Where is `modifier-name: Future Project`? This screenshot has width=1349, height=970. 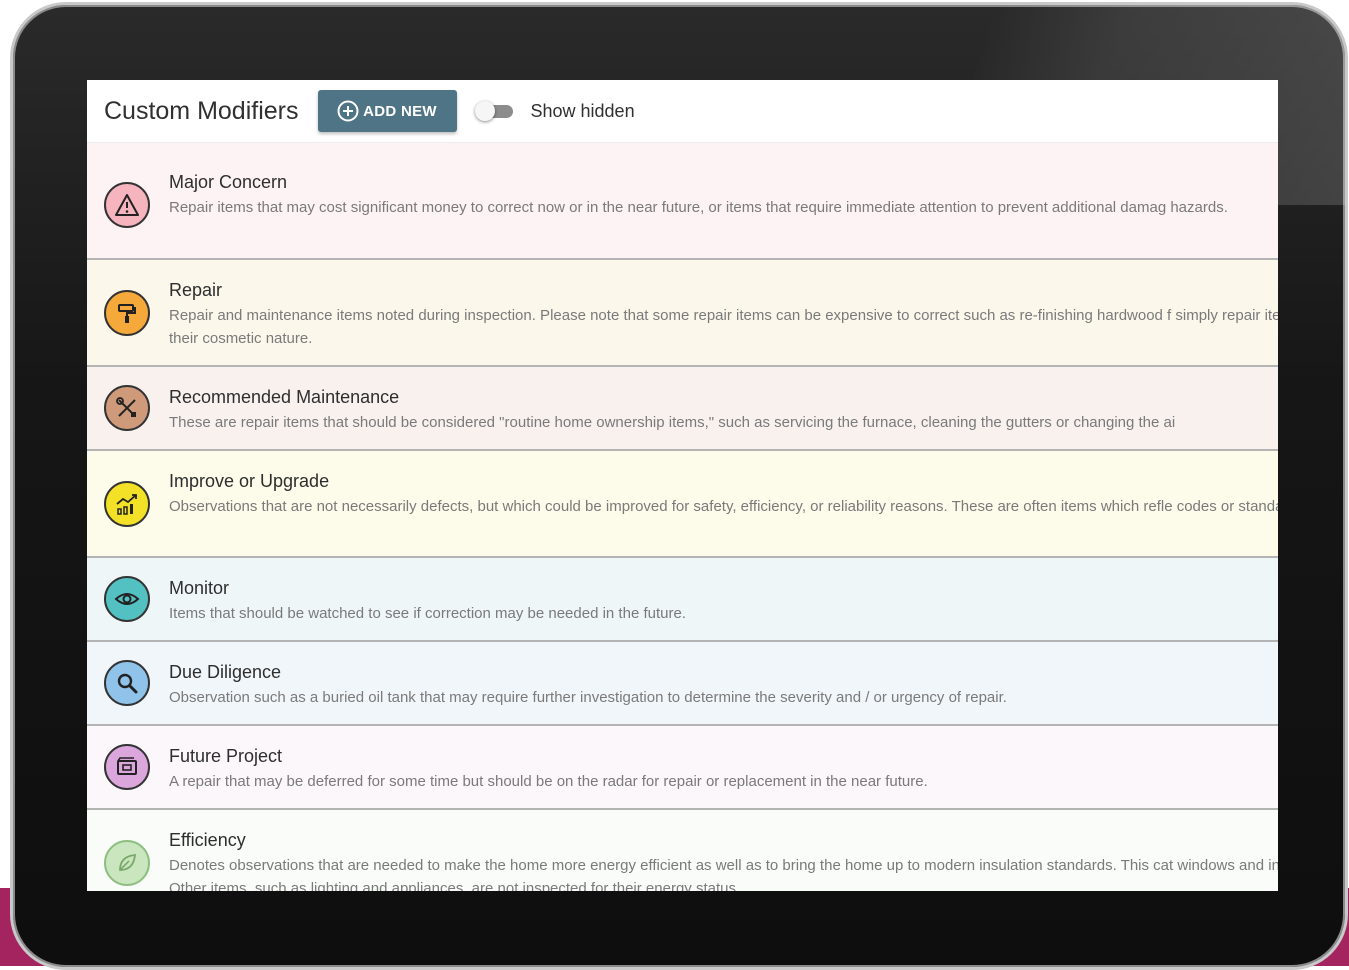 modifier-name: Future Project is located at coordinates (226, 756).